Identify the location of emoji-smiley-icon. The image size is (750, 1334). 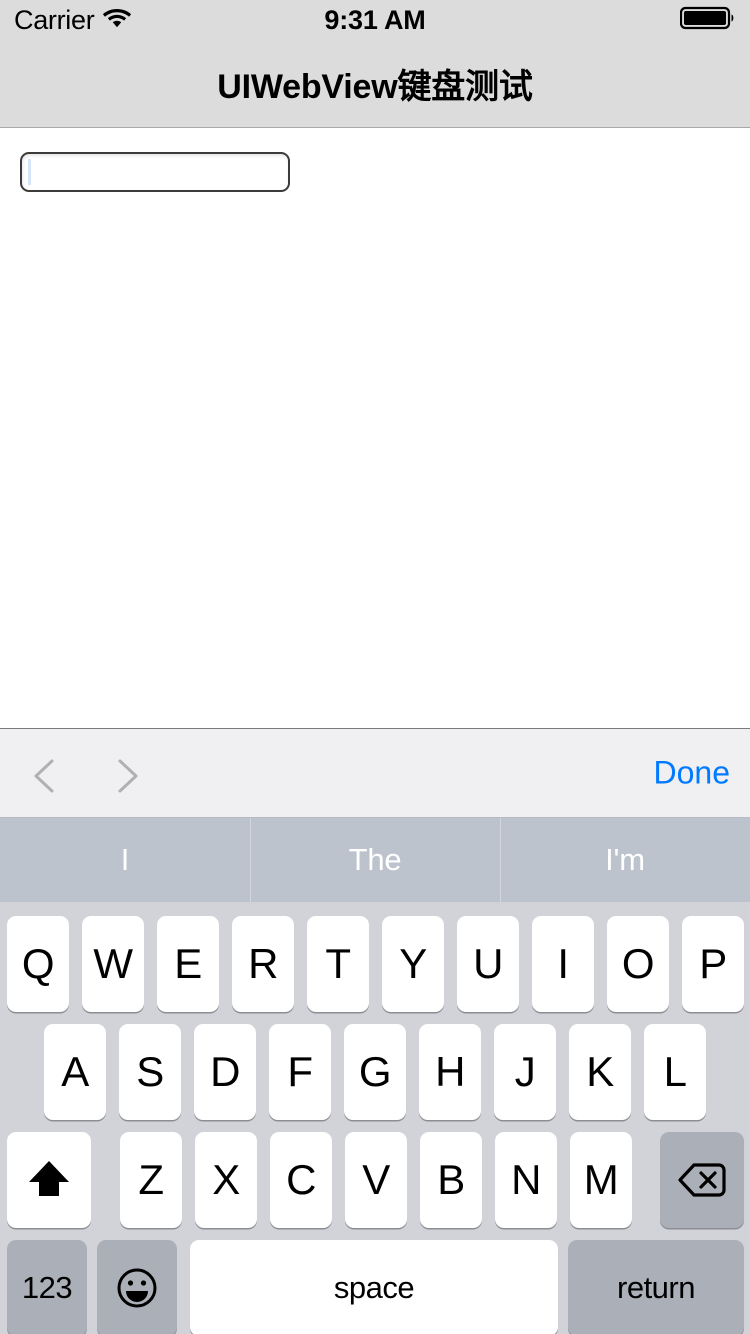
(137, 1288).